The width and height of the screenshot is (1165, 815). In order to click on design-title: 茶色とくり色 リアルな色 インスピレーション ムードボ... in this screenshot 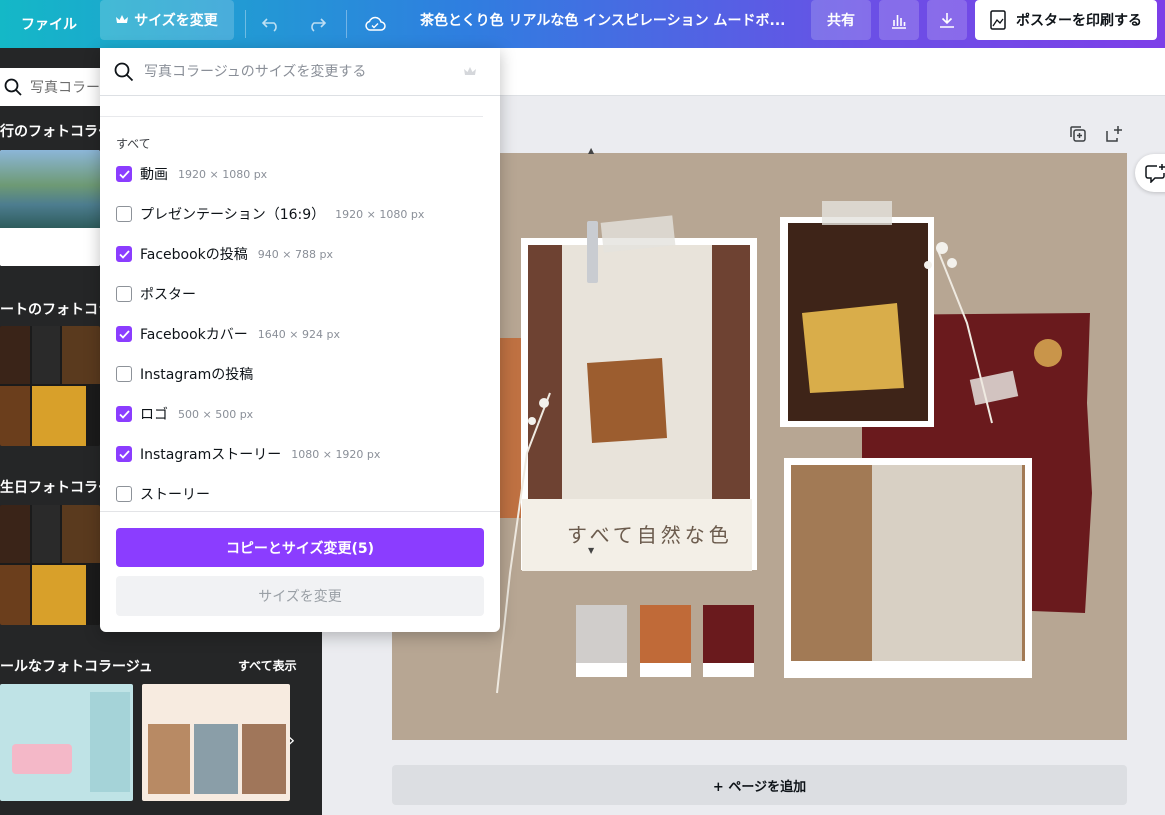, I will do `click(610, 20)`.